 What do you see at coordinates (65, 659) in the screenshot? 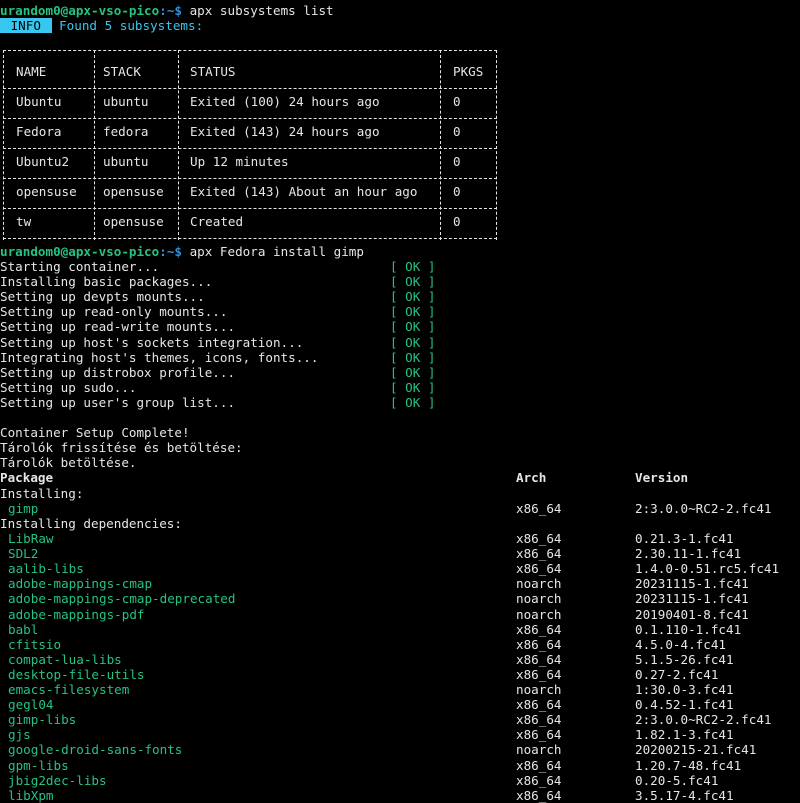
I see `package-name: compat-lua-libs` at bounding box center [65, 659].